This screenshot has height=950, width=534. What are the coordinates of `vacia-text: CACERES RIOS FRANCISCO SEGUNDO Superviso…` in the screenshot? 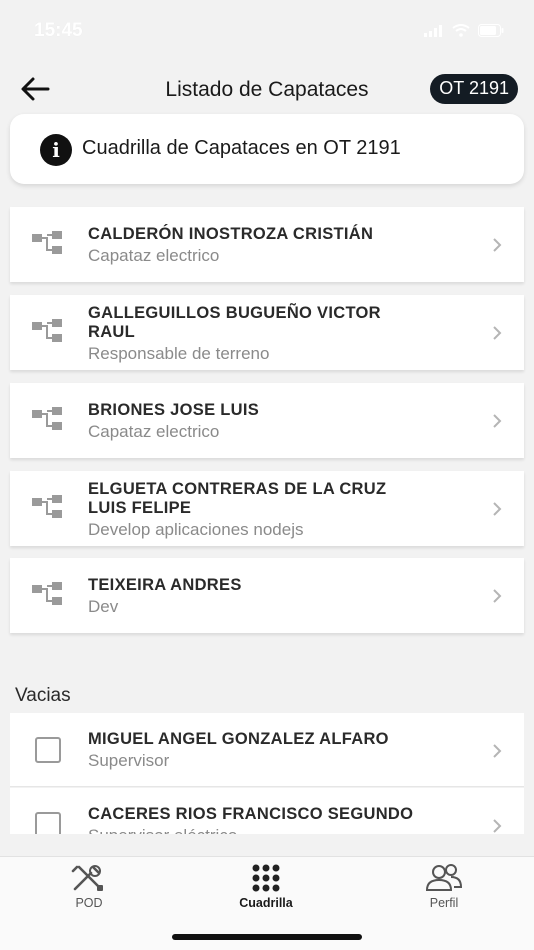 It's located at (278, 819).